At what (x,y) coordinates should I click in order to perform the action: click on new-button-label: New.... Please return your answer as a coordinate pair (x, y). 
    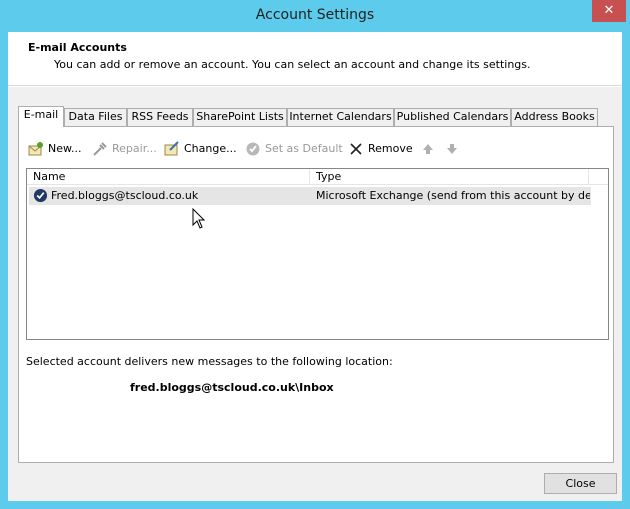
    Looking at the image, I should click on (65, 148).